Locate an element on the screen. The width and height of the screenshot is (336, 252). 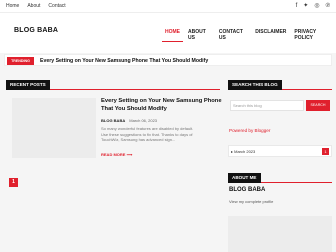
twitter-icon: ✦ is located at coordinates (305, 6).